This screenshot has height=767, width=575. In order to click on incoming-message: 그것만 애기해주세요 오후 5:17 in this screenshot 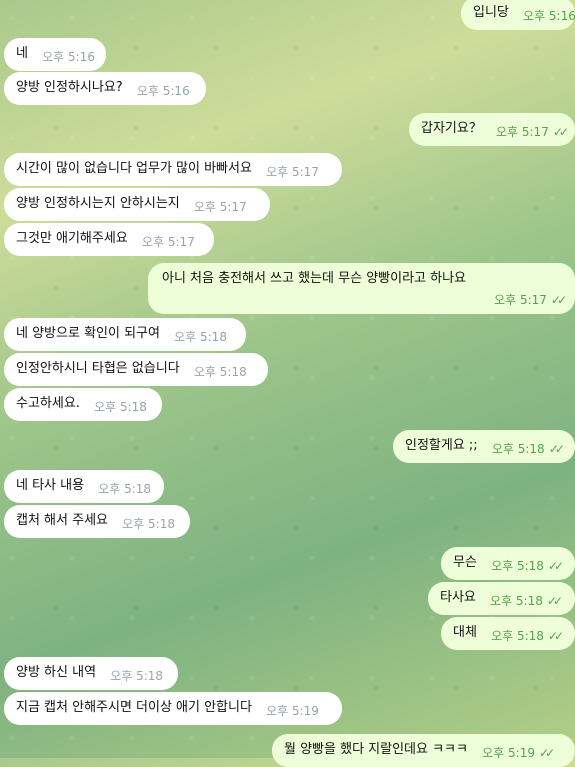, I will do `click(109, 239)`.